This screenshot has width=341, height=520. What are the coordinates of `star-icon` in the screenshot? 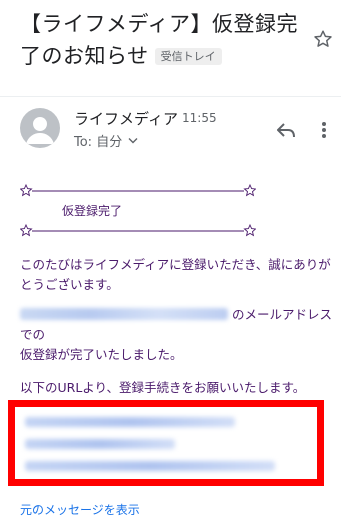 It's located at (323, 39).